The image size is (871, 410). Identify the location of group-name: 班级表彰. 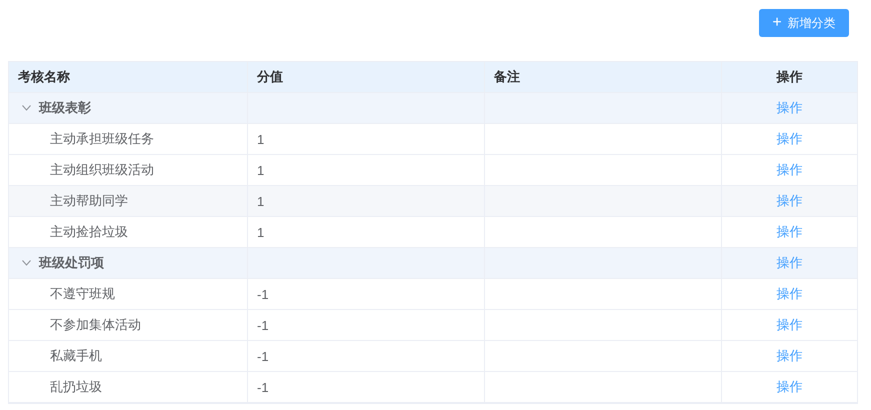
(65, 108).